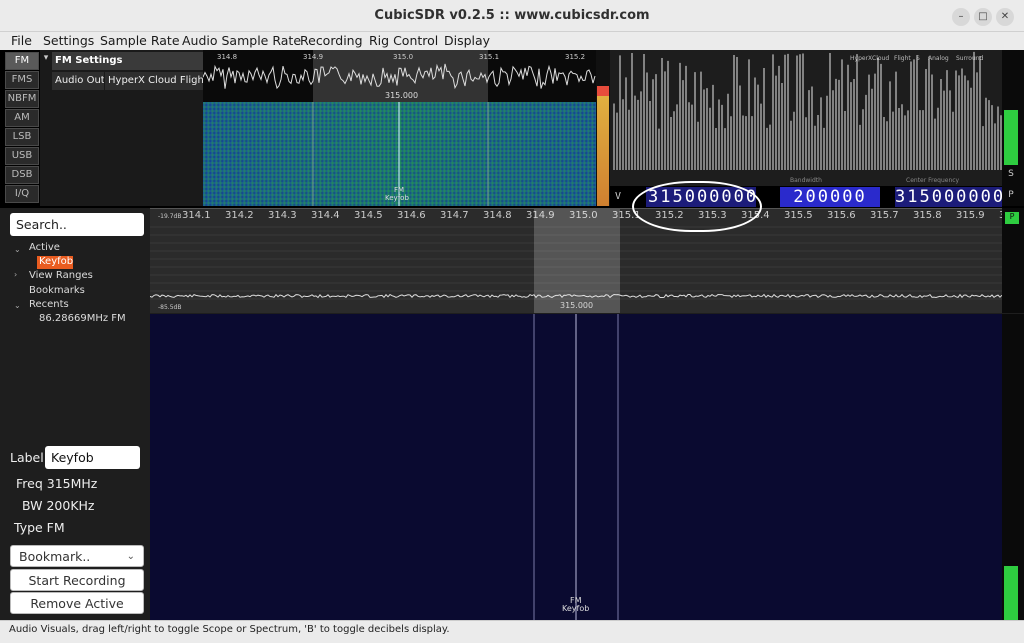 Image resolution: width=1024 pixels, height=643 pixels. What do you see at coordinates (497, 215) in the screenshot?
I see `freq-tick-label: 314.8` at bounding box center [497, 215].